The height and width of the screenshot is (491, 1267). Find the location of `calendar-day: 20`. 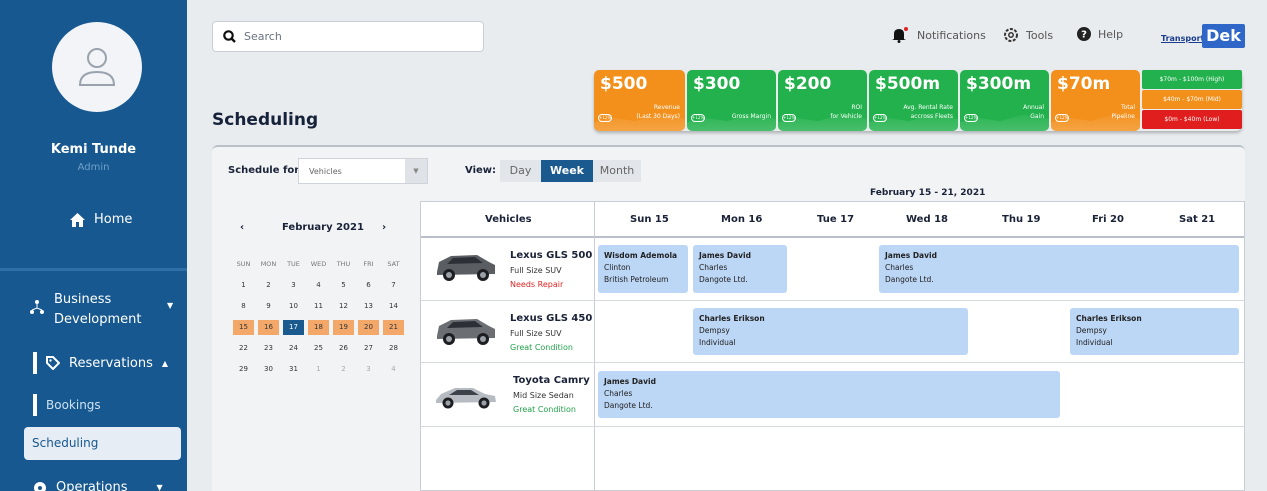

calendar-day: 20 is located at coordinates (368, 327).